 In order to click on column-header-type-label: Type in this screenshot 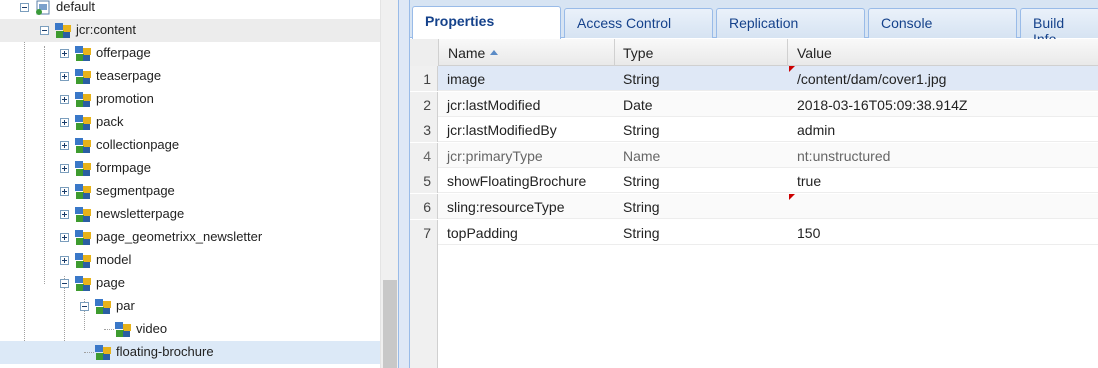, I will do `click(638, 53)`.